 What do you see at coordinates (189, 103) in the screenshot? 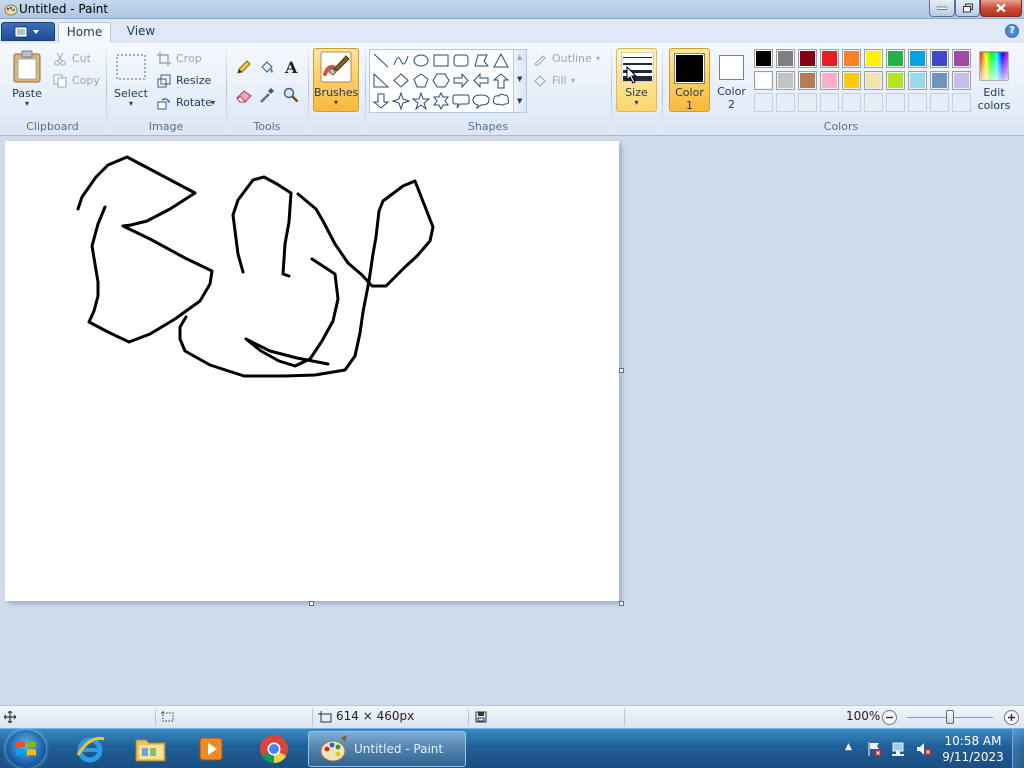
I see `rotate-button: Rotate ▾` at bounding box center [189, 103].